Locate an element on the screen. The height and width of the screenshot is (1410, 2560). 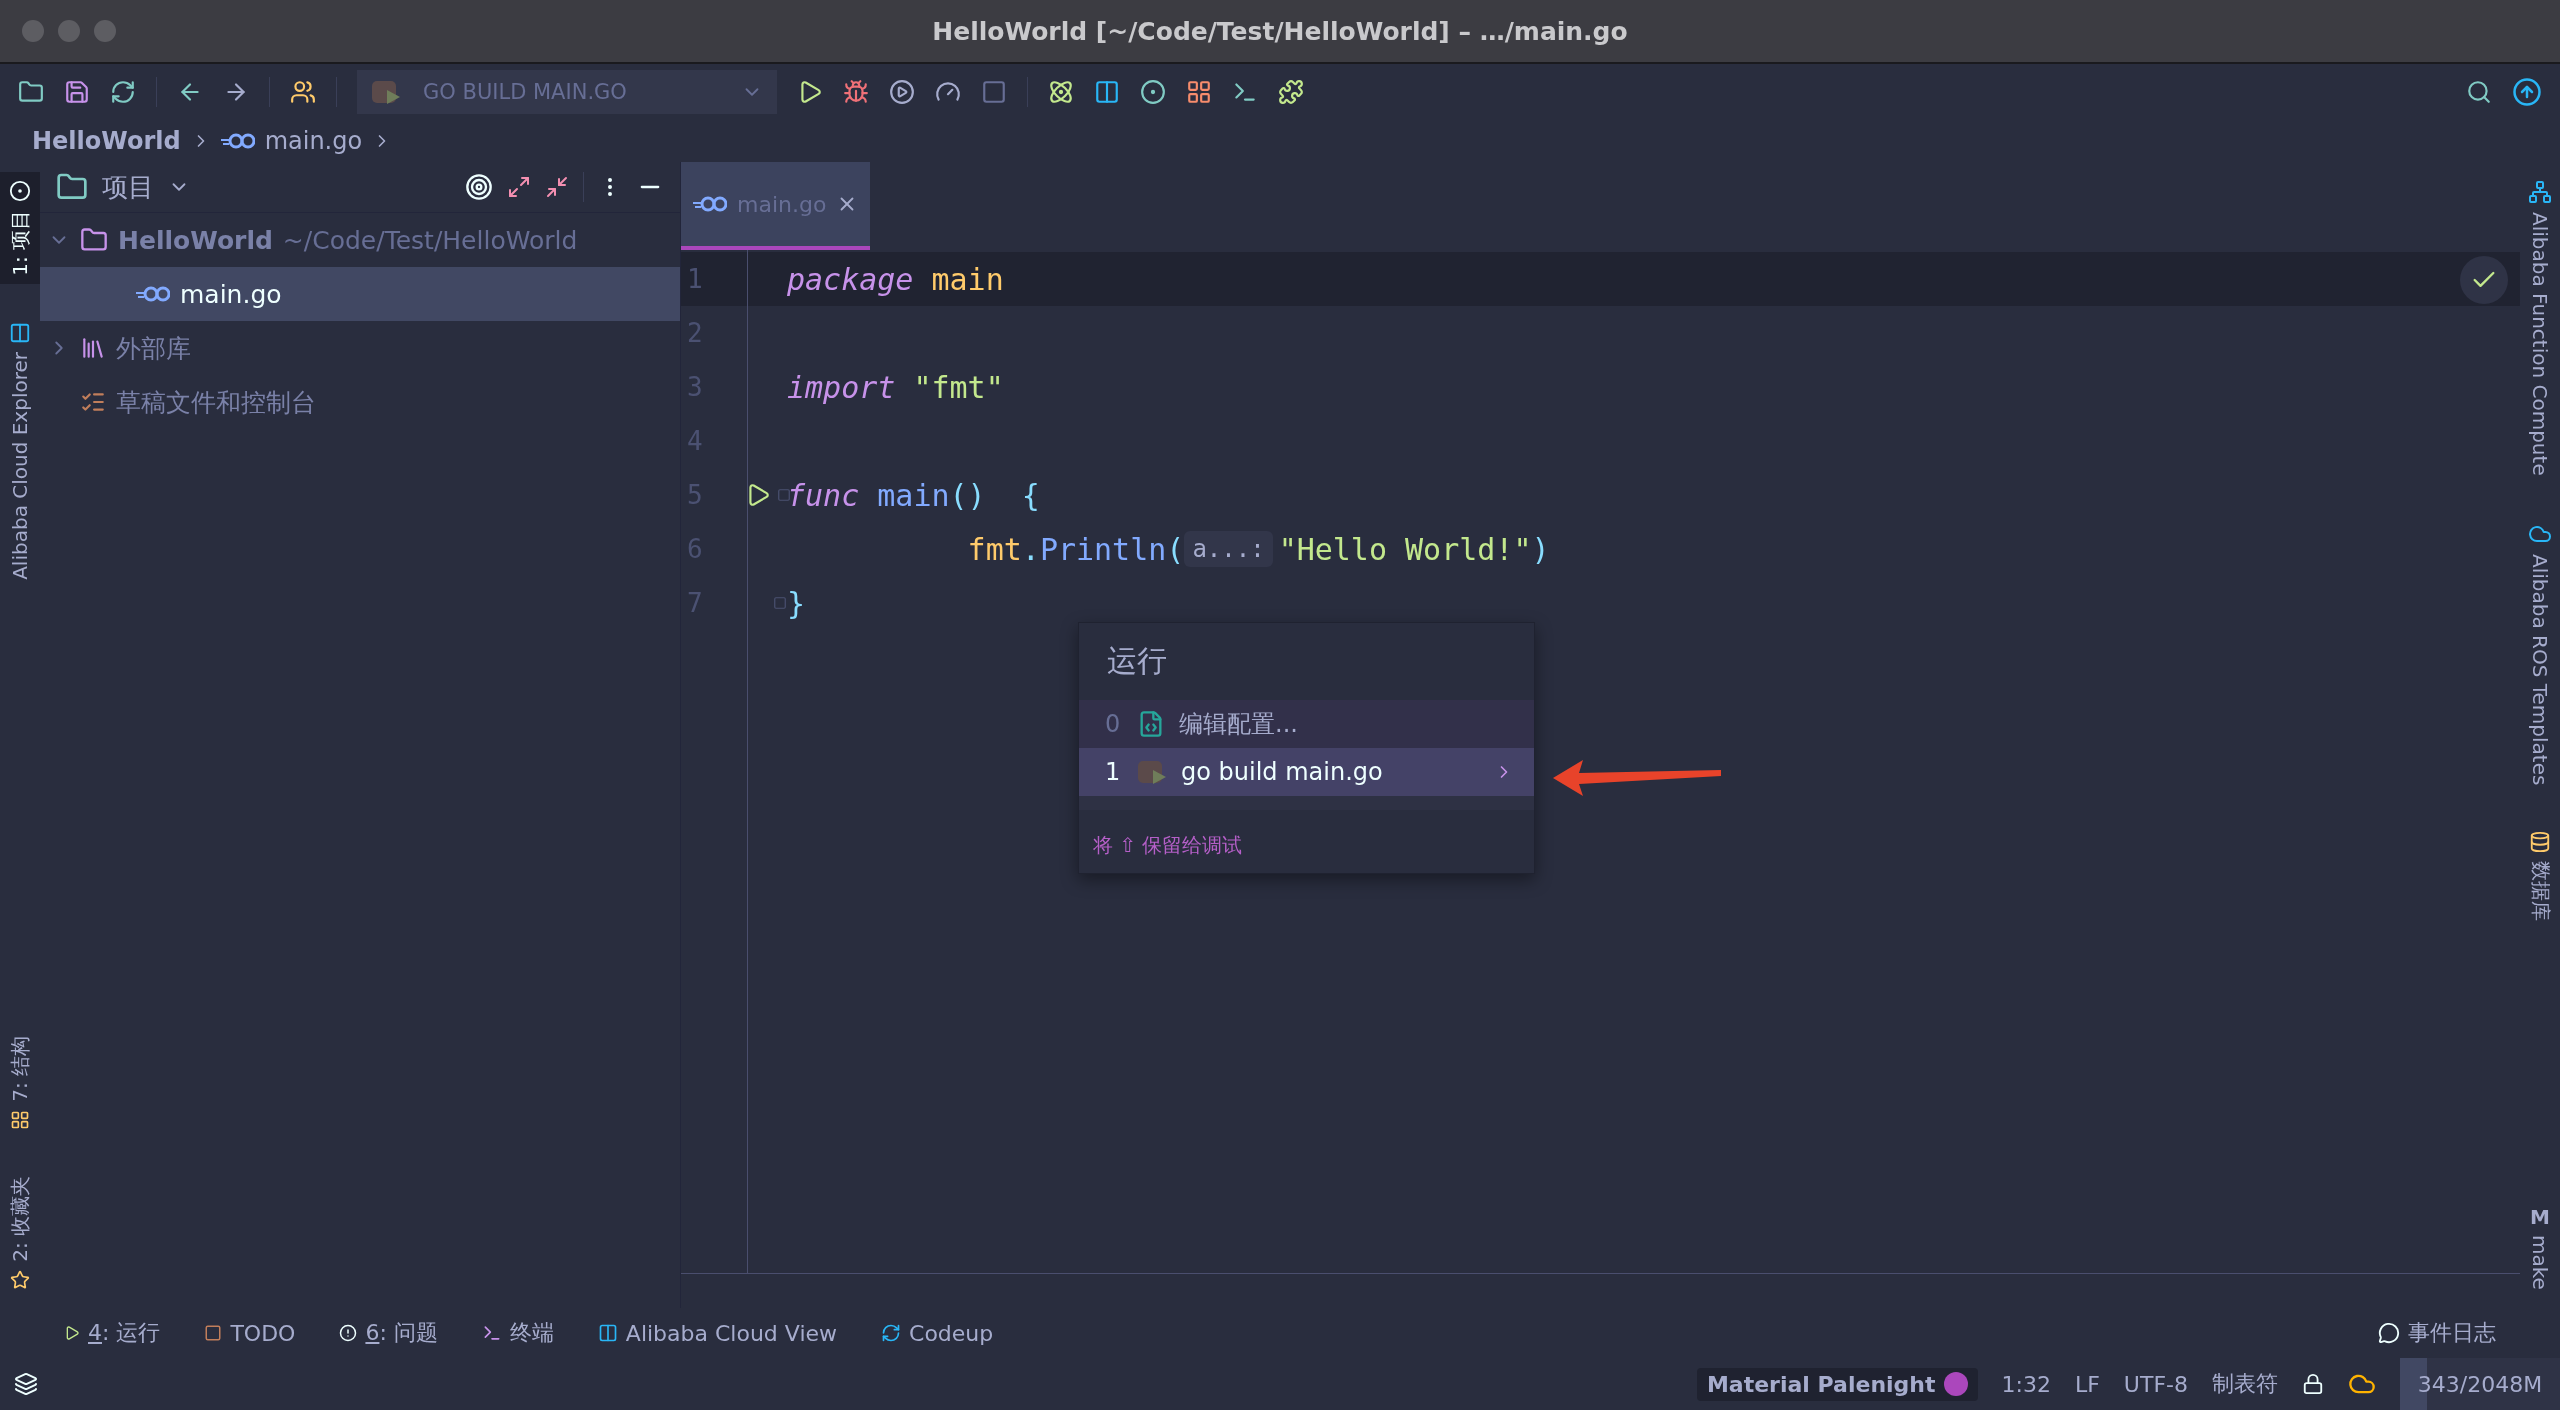
locate-icon is located at coordinates (479, 187).